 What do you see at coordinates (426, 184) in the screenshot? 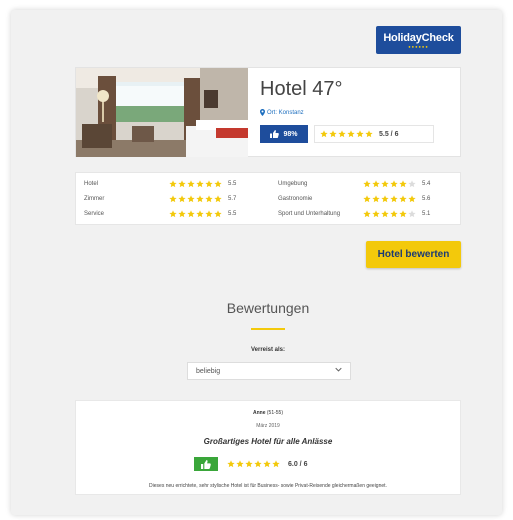
I see `rating-value: 5.4` at bounding box center [426, 184].